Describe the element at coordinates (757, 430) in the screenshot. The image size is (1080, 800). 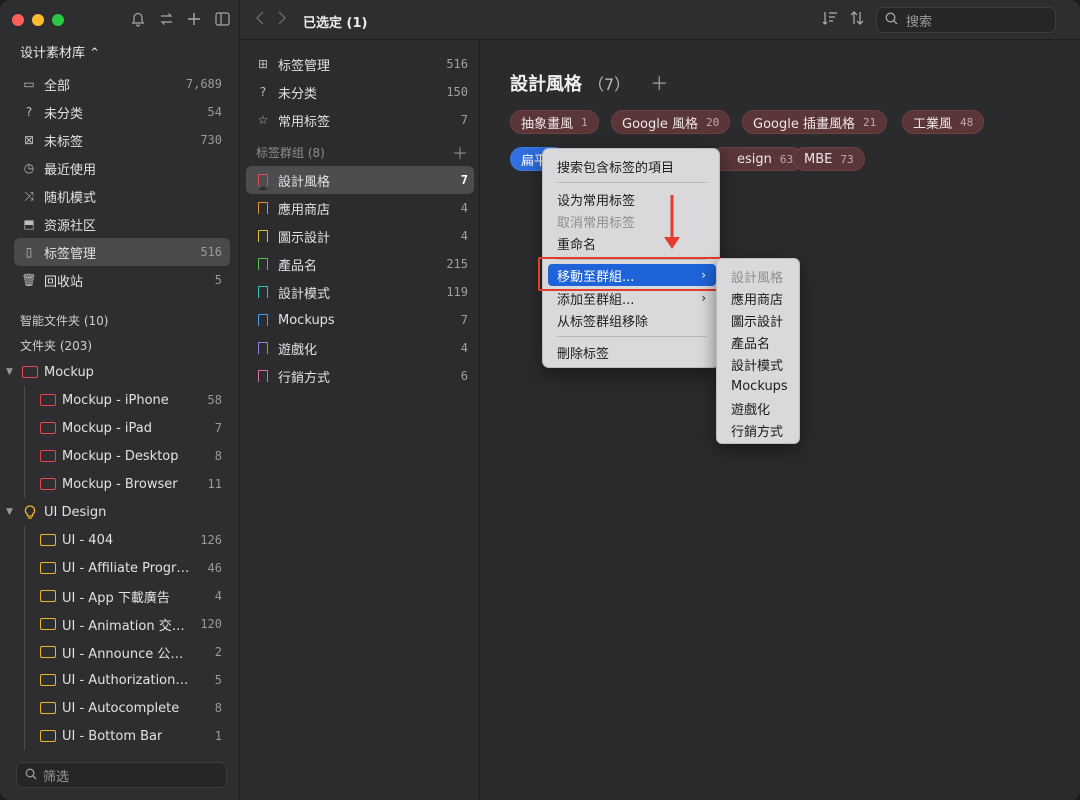
I see `submenu-item: 行銷方式` at that location.